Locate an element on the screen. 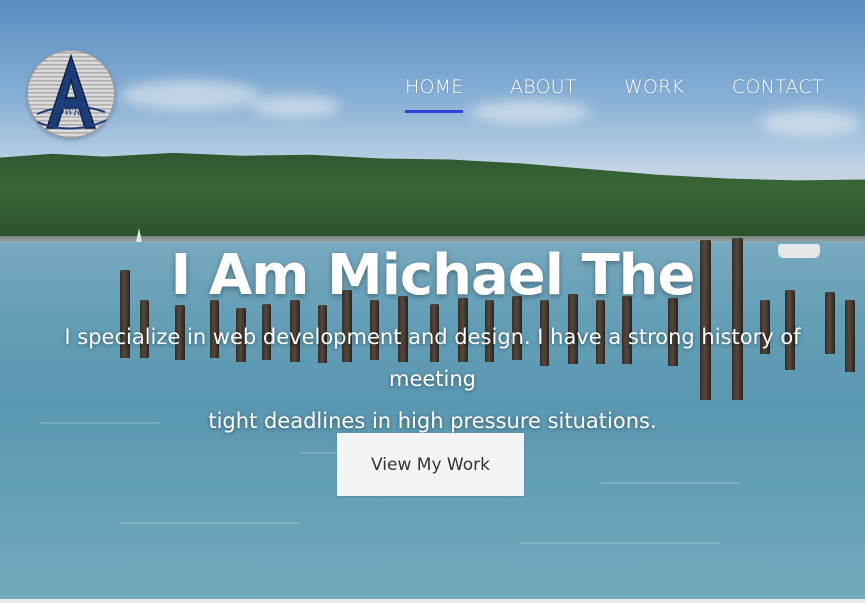 The height and width of the screenshot is (603, 865). view-my-work-button: View My Work is located at coordinates (430, 464).